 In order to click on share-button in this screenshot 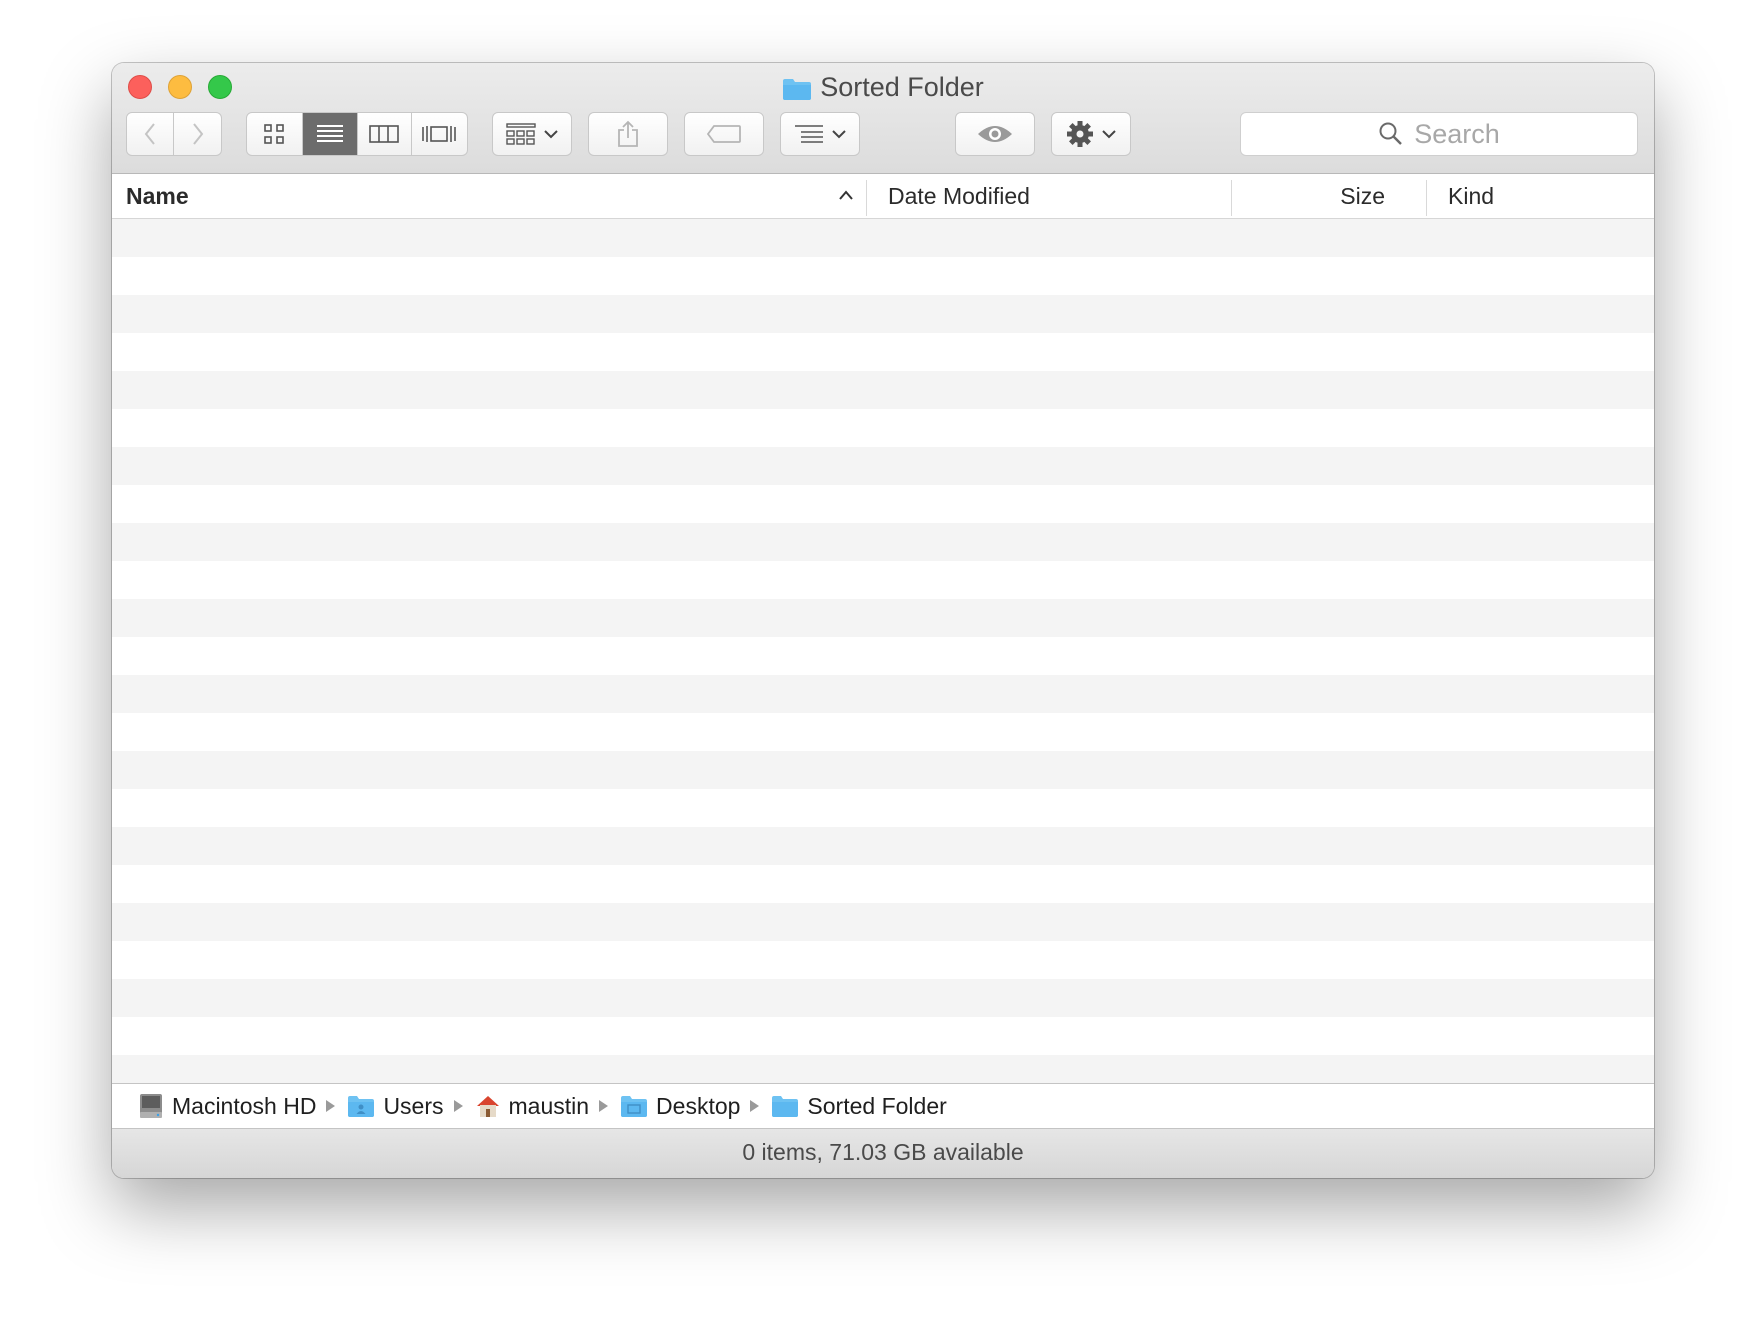, I will do `click(628, 134)`.